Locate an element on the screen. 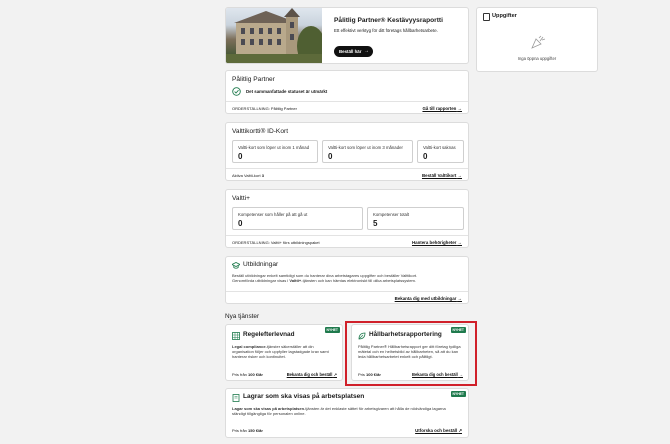 The width and height of the screenshot is (670, 444). idcard-box-label: Valtti-kort saknas is located at coordinates (439, 147).